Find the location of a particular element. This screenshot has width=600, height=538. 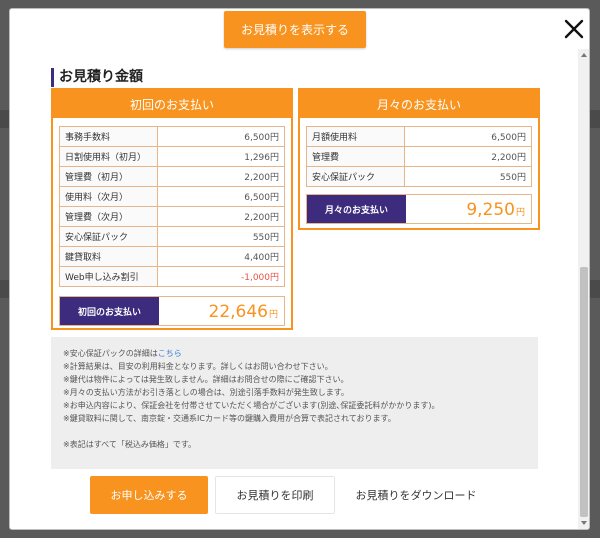

monthly-total-row: 月々のお支払い 9,250 円 is located at coordinates (419, 209).